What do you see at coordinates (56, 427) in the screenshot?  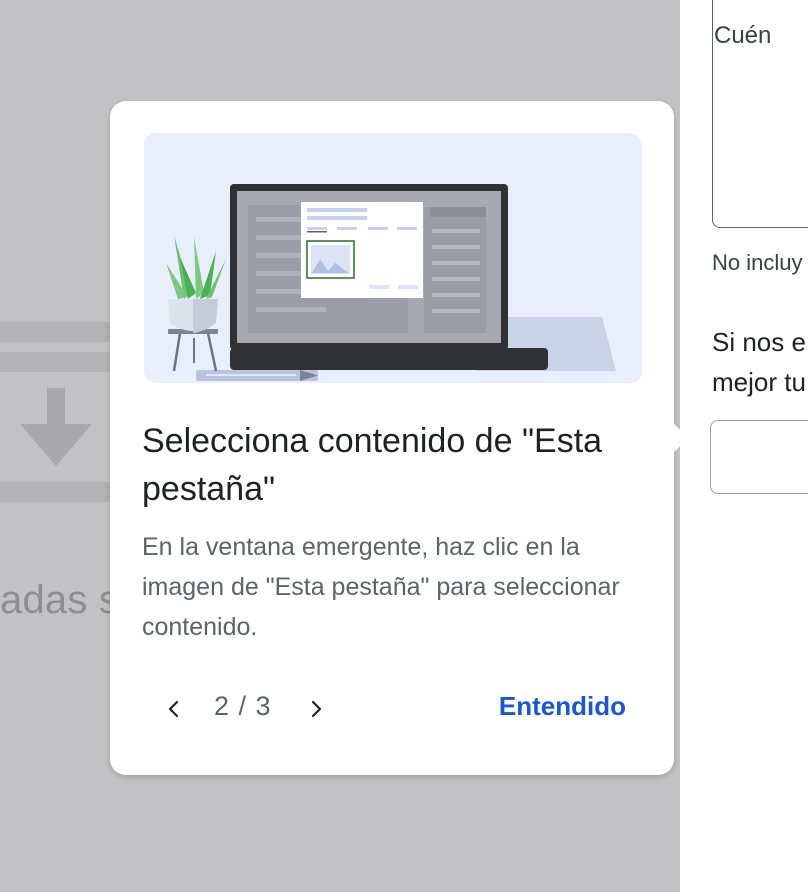 I see `download-icon` at bounding box center [56, 427].